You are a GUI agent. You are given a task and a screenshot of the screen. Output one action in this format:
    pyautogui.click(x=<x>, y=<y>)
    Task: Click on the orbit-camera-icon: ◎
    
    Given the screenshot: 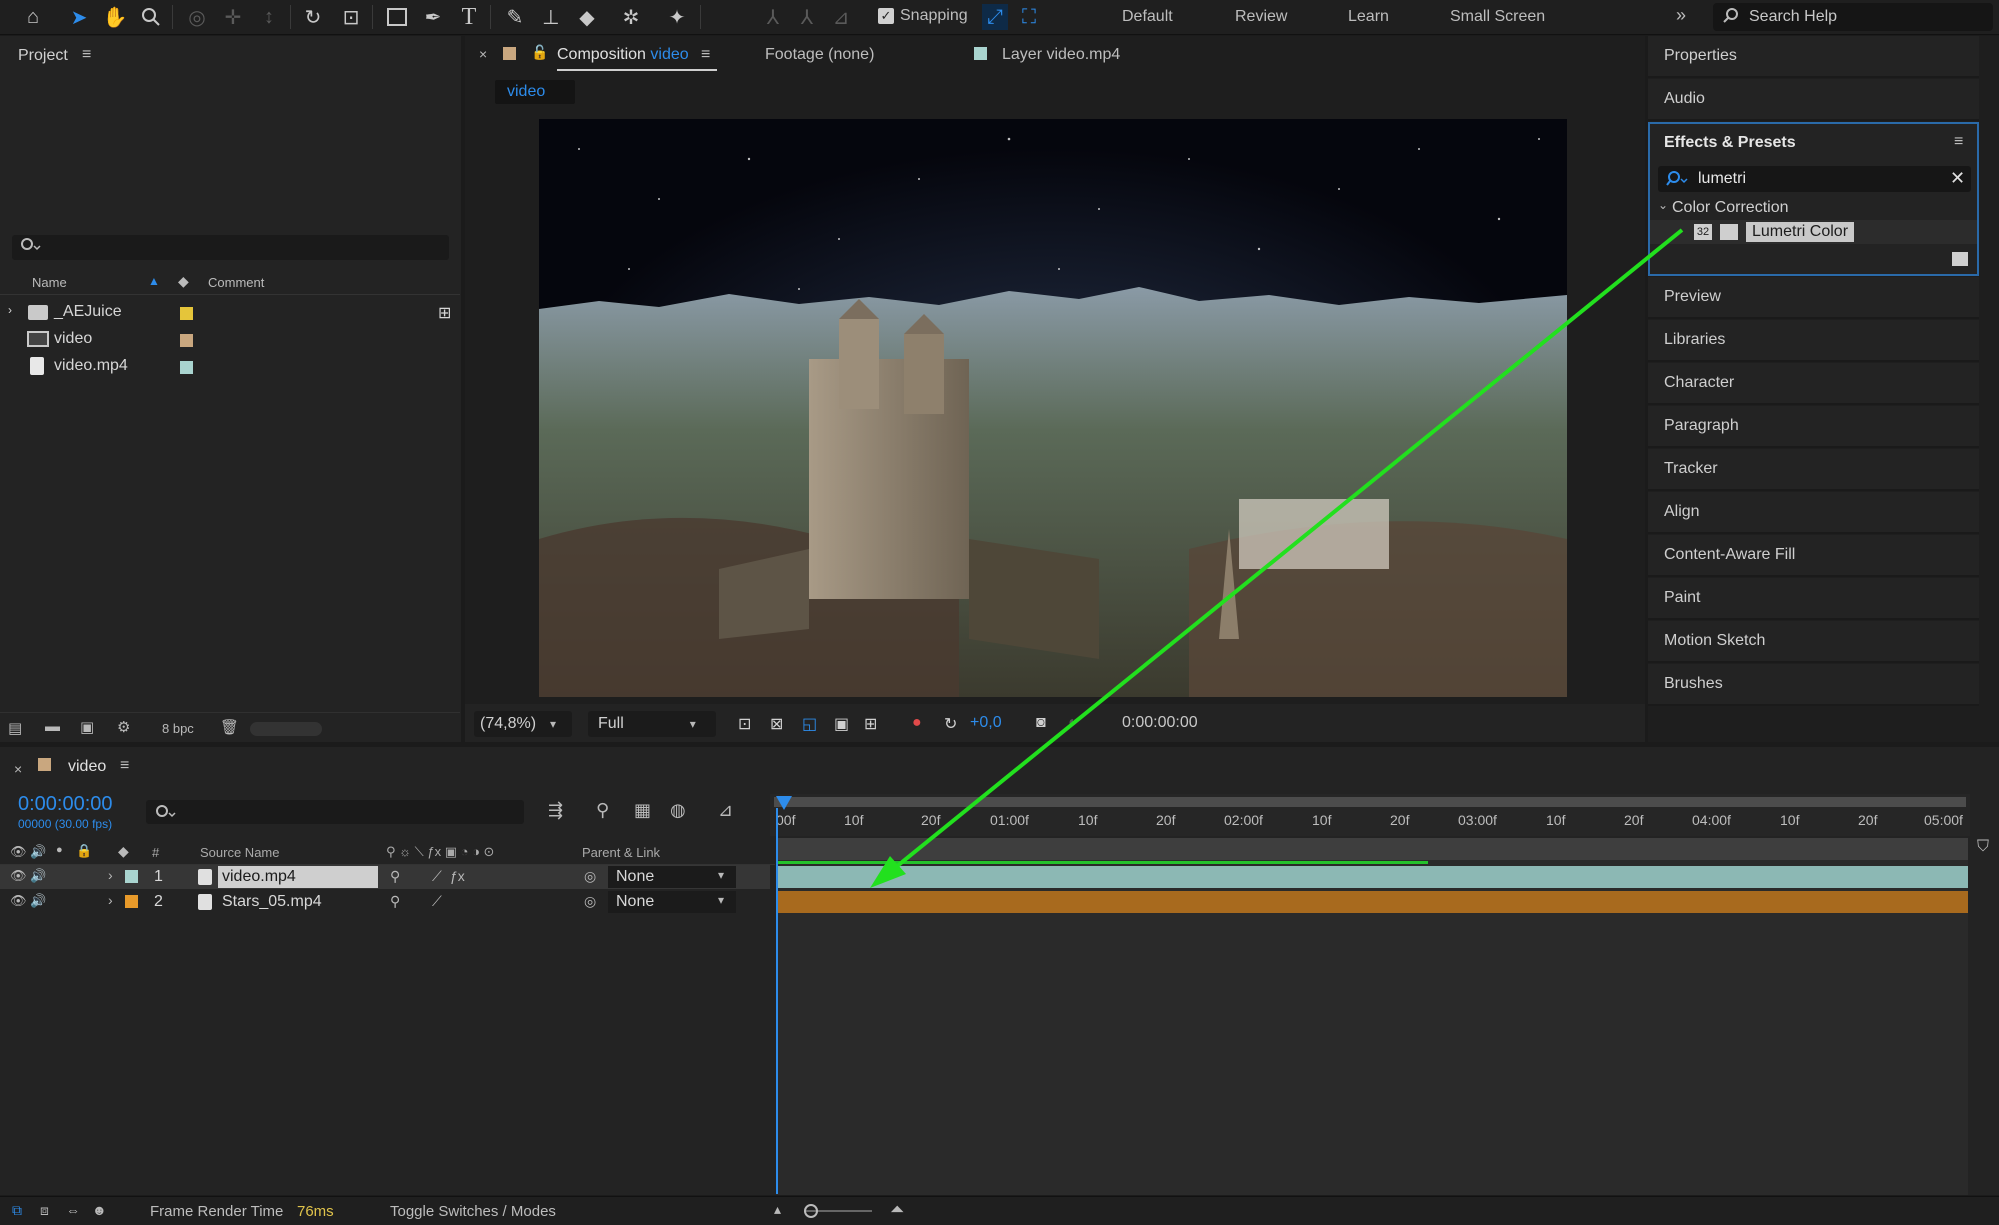 What is the action you would take?
    pyautogui.click(x=197, y=17)
    